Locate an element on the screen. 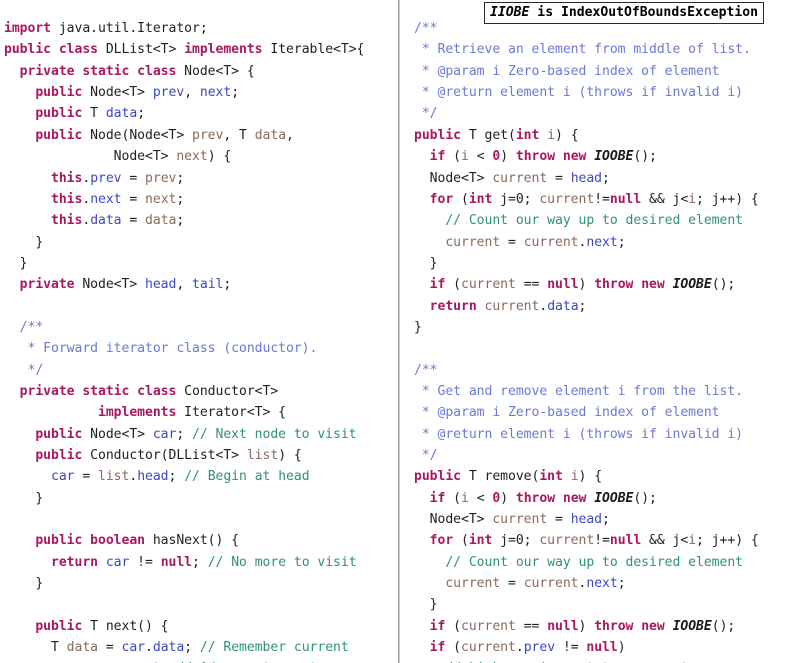  code-token: Conductor(DLList<T> is located at coordinates (164, 455).